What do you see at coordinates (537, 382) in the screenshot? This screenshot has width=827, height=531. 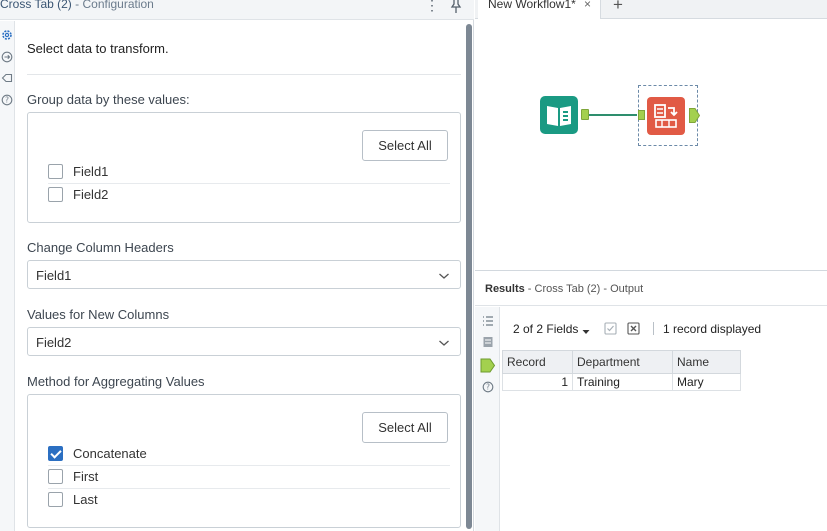 I see `cell-record: 1` at bounding box center [537, 382].